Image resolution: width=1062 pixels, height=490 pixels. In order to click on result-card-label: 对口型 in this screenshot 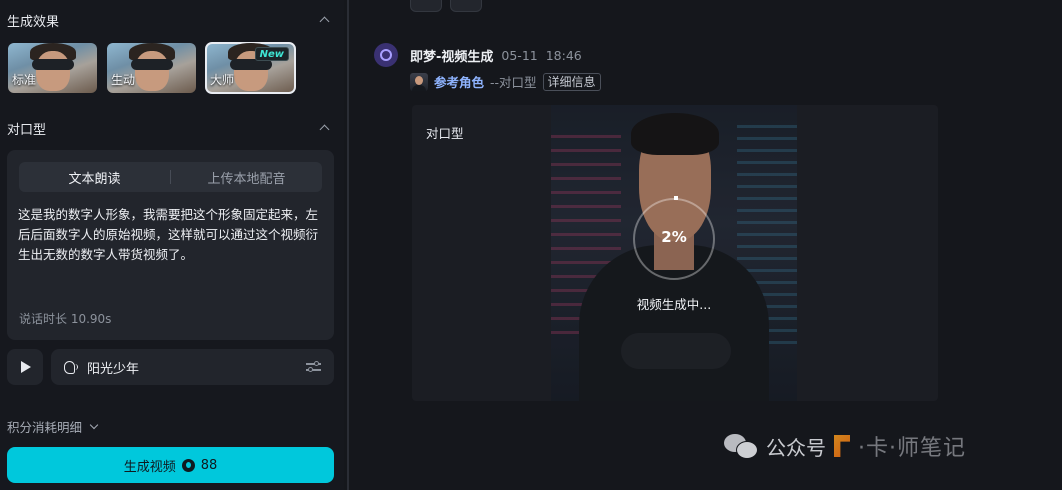, I will do `click(445, 133)`.